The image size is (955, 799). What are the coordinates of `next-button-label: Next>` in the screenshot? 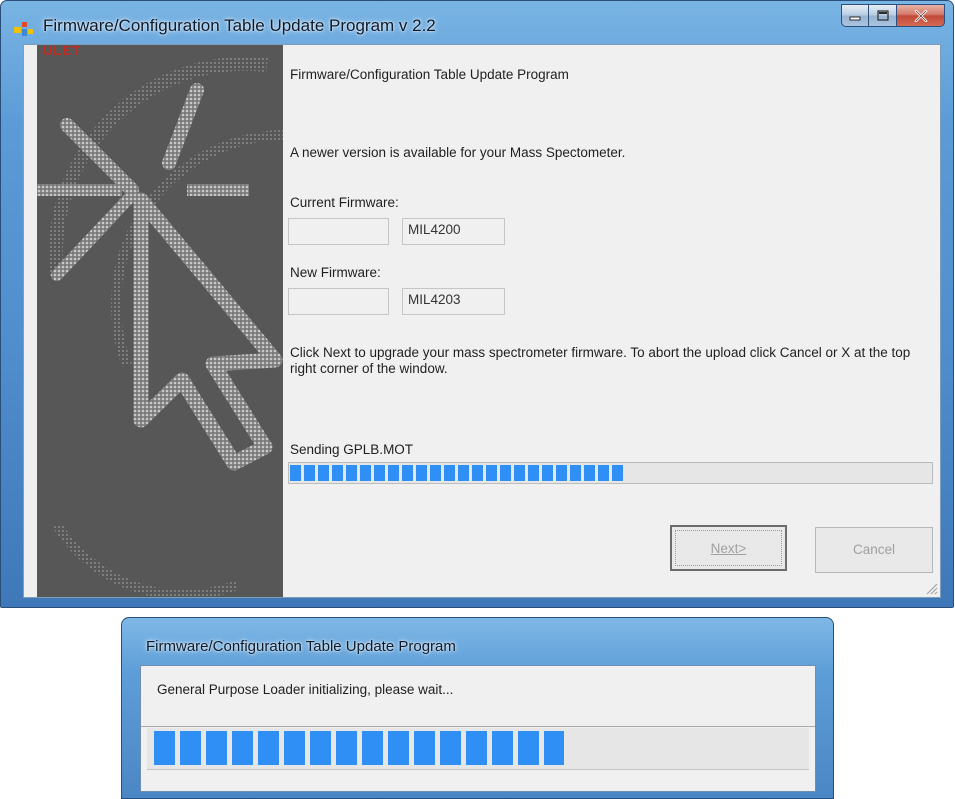 It's located at (728, 548).